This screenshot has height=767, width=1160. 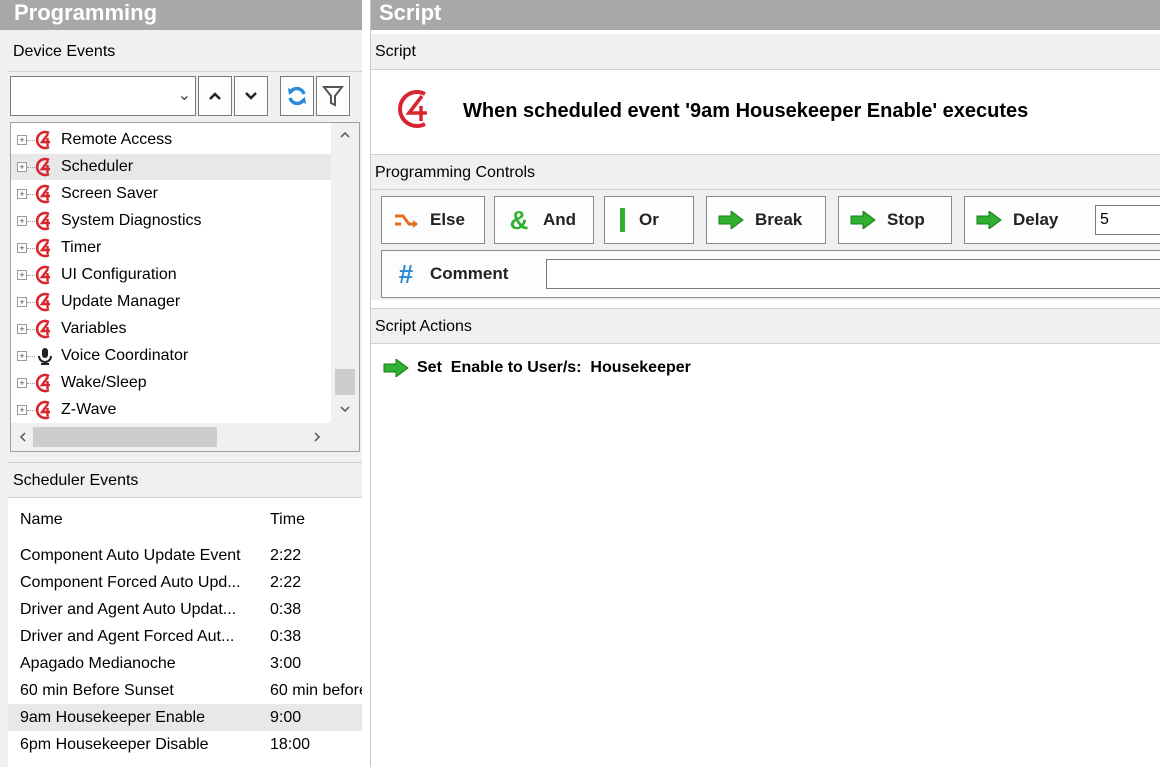 What do you see at coordinates (345, 409) in the screenshot?
I see `scroll-down-icon` at bounding box center [345, 409].